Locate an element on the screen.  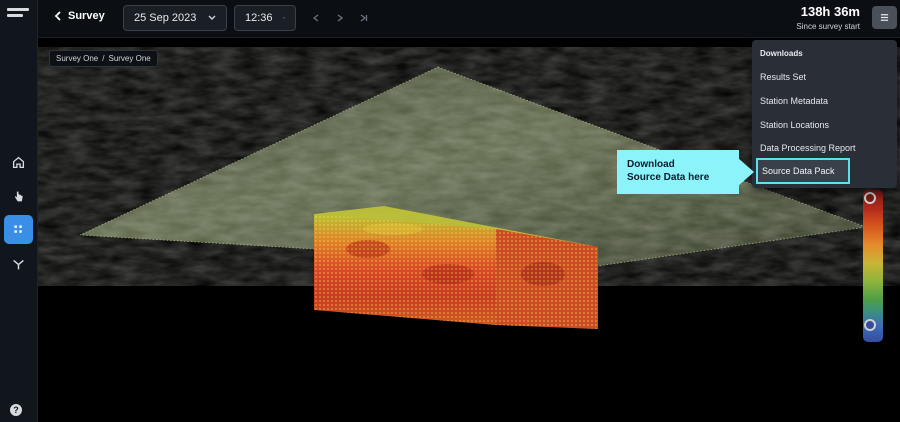
date-value: 25 Sep 2023 is located at coordinates (165, 18).